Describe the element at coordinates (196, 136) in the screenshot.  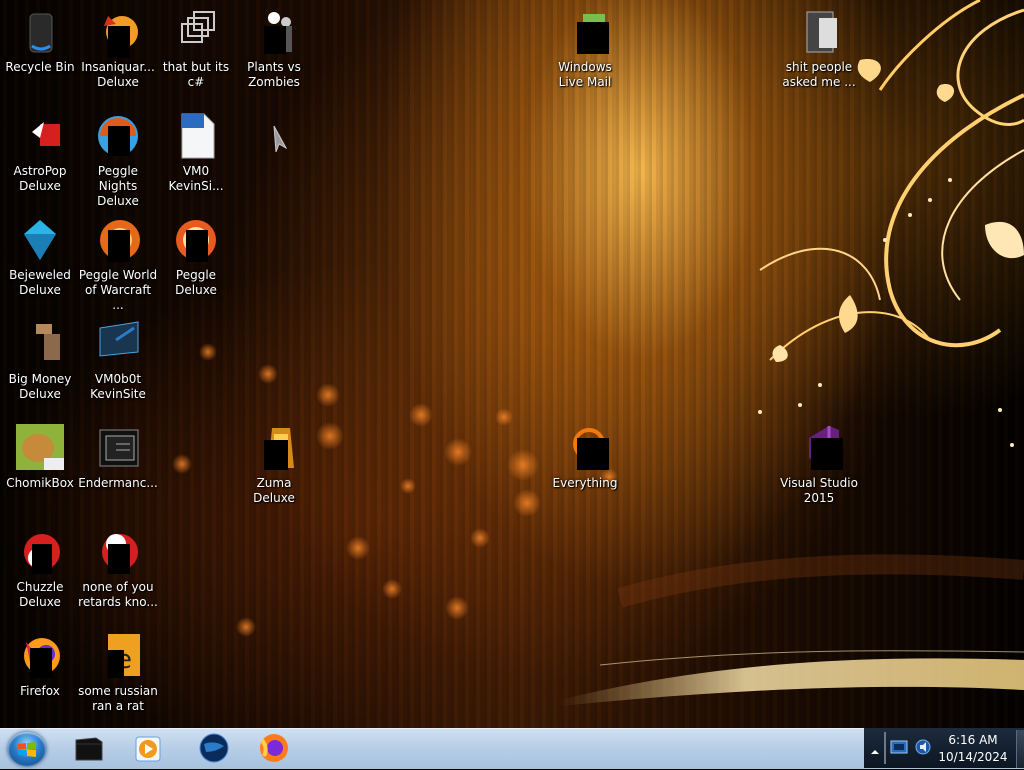
I see `document-icon` at that location.